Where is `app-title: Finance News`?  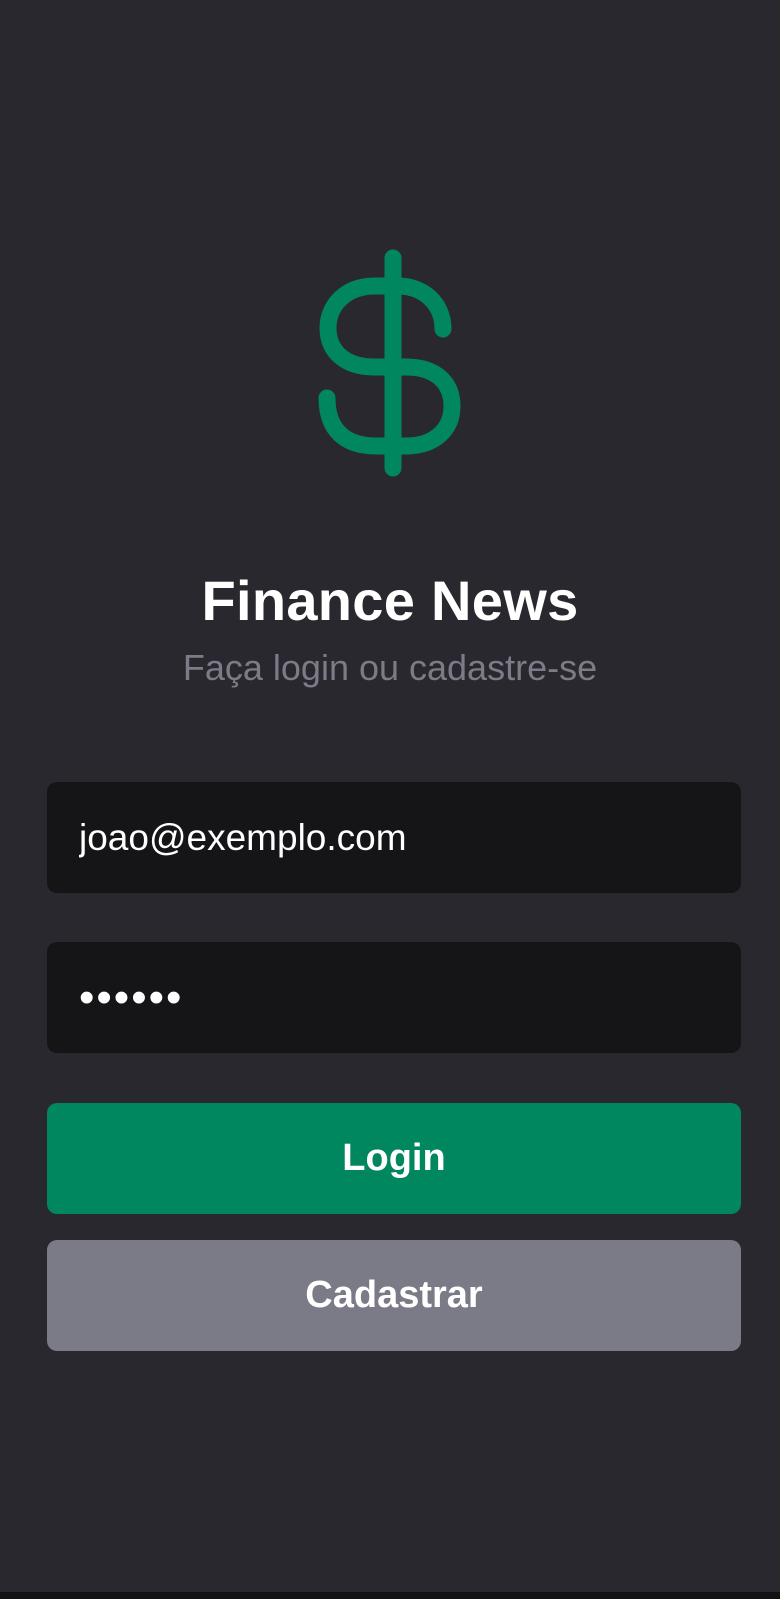
app-title: Finance News is located at coordinates (390, 600).